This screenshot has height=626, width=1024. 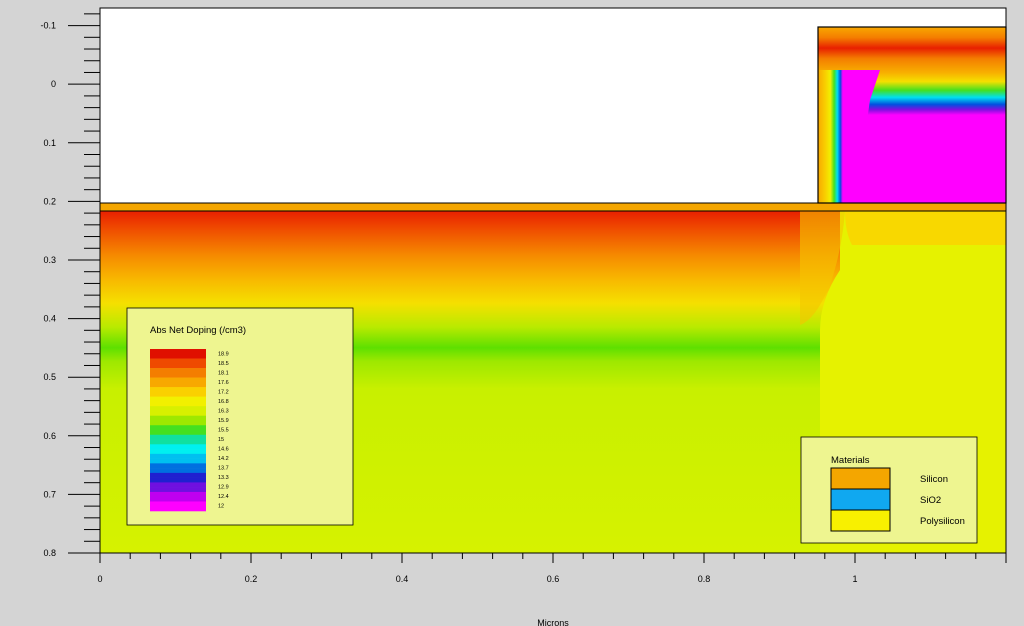 I want to click on colorbar-label: 18.1, so click(x=223, y=373).